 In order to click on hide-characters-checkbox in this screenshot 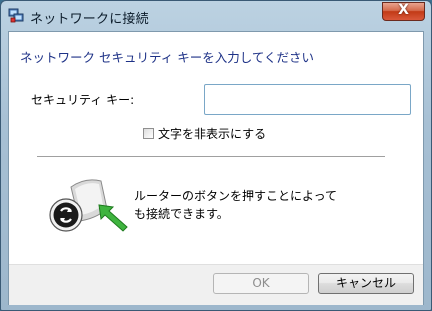, I will do `click(148, 133)`.